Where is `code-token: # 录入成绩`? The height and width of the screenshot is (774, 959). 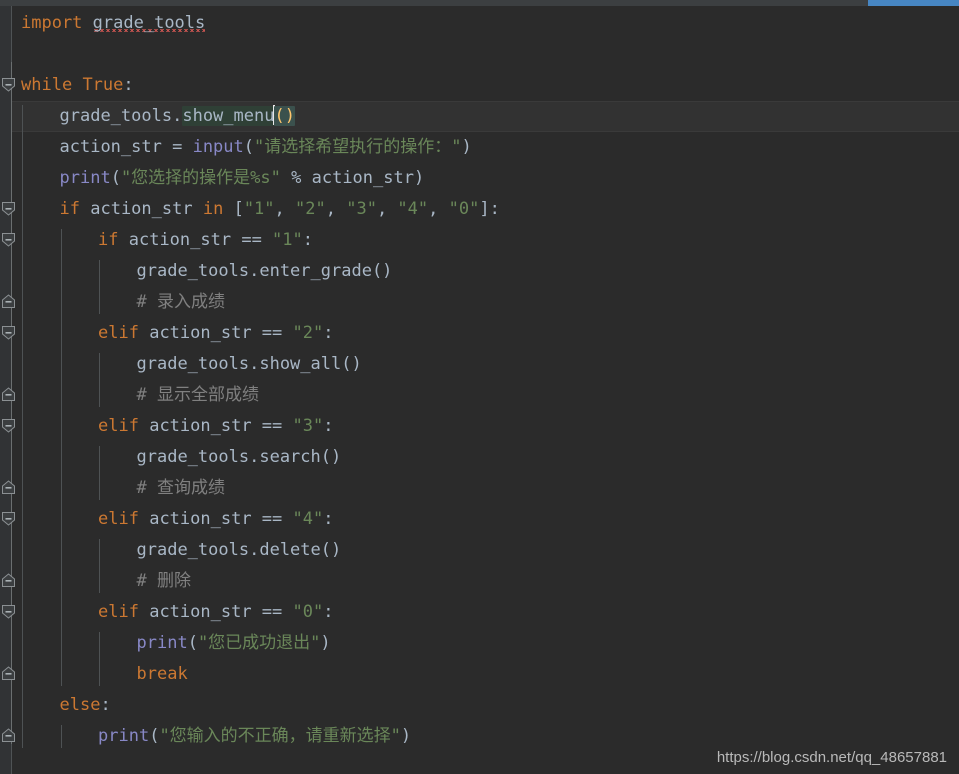
code-token: # 录入成绩 is located at coordinates (180, 302).